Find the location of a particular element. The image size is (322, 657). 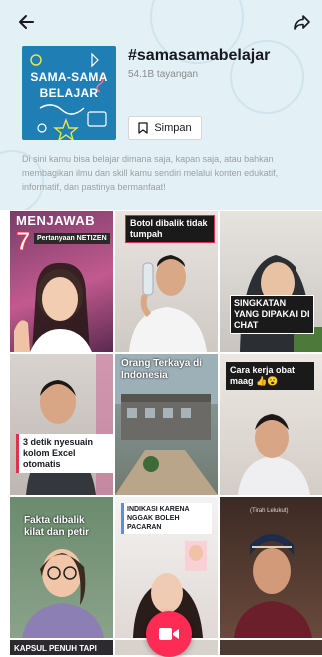

video-caption: Fakta dibalik kilat dan petir is located at coordinates (57, 526).